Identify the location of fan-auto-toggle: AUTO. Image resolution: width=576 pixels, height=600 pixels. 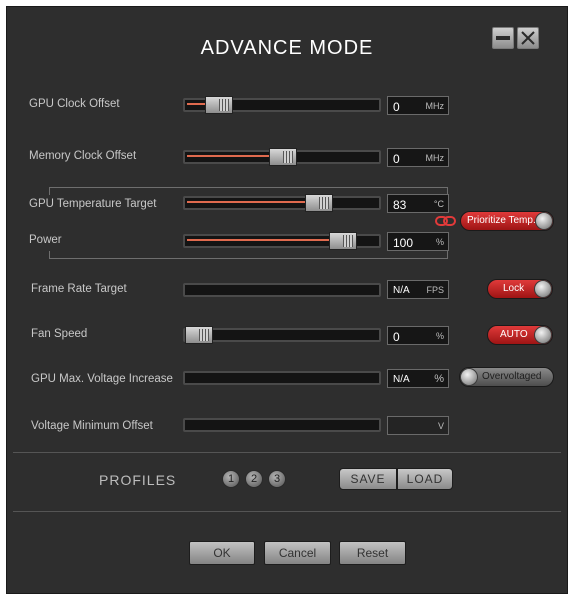
(520, 335).